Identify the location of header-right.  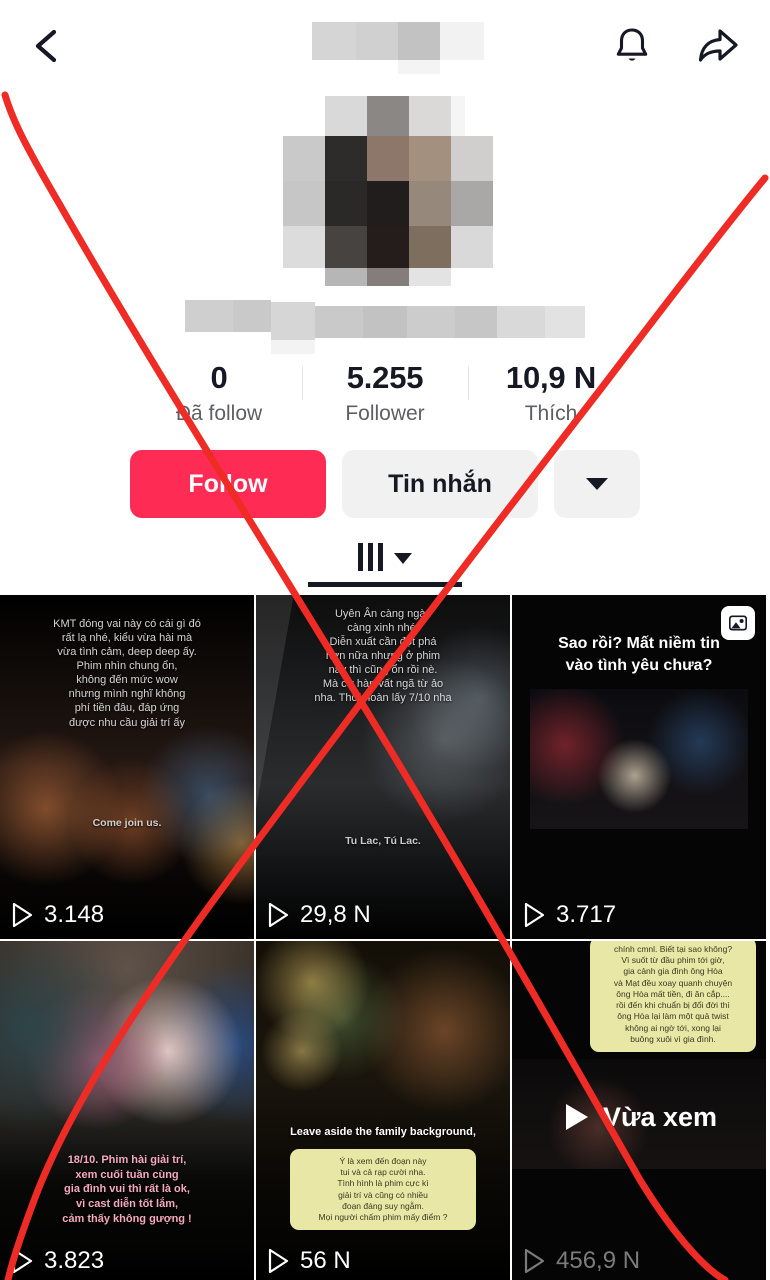
(676, 46).